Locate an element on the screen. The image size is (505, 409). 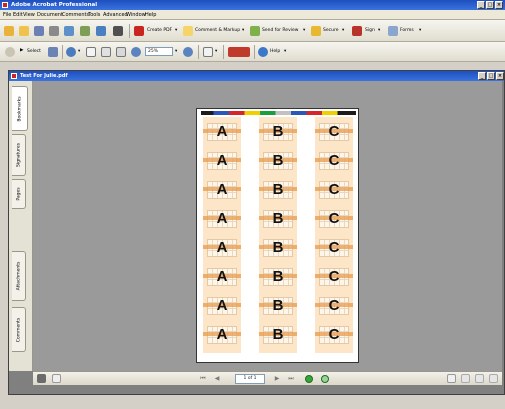
email-icon is located at coordinates (69, 31).